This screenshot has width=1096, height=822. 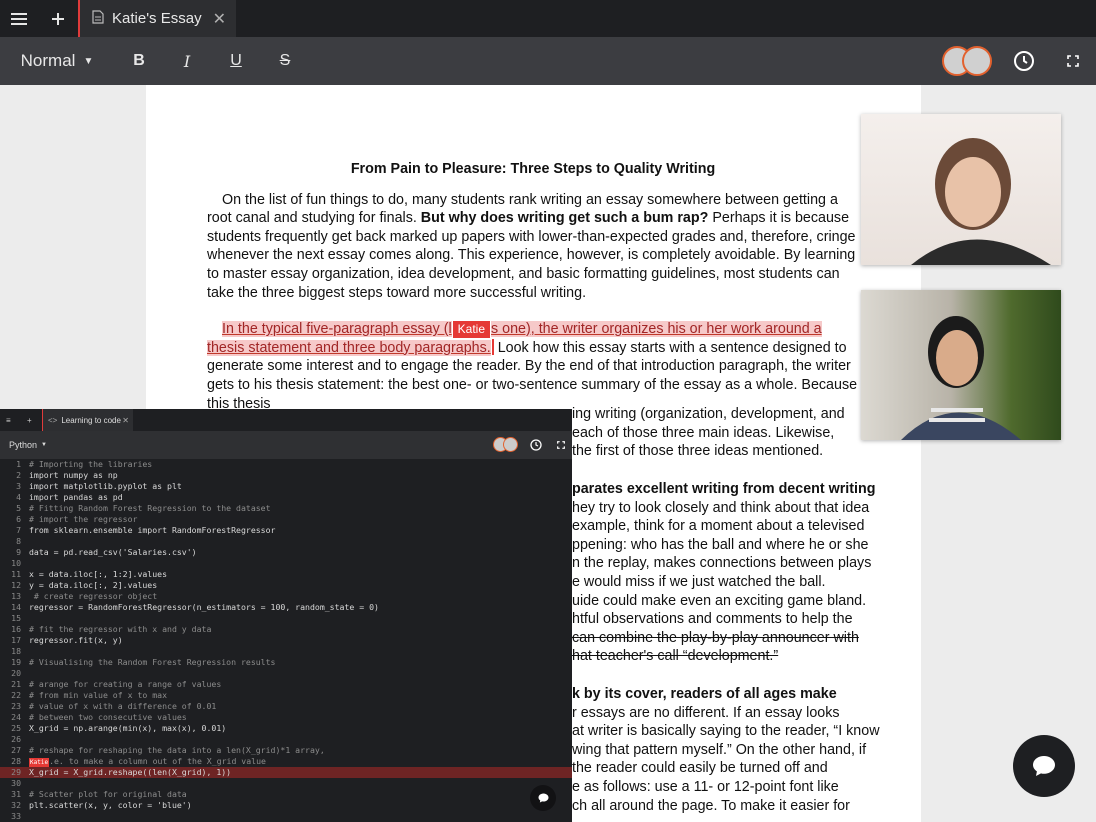 What do you see at coordinates (57, 61) in the screenshot?
I see `paragraph-style-select: Normal ▼` at bounding box center [57, 61].